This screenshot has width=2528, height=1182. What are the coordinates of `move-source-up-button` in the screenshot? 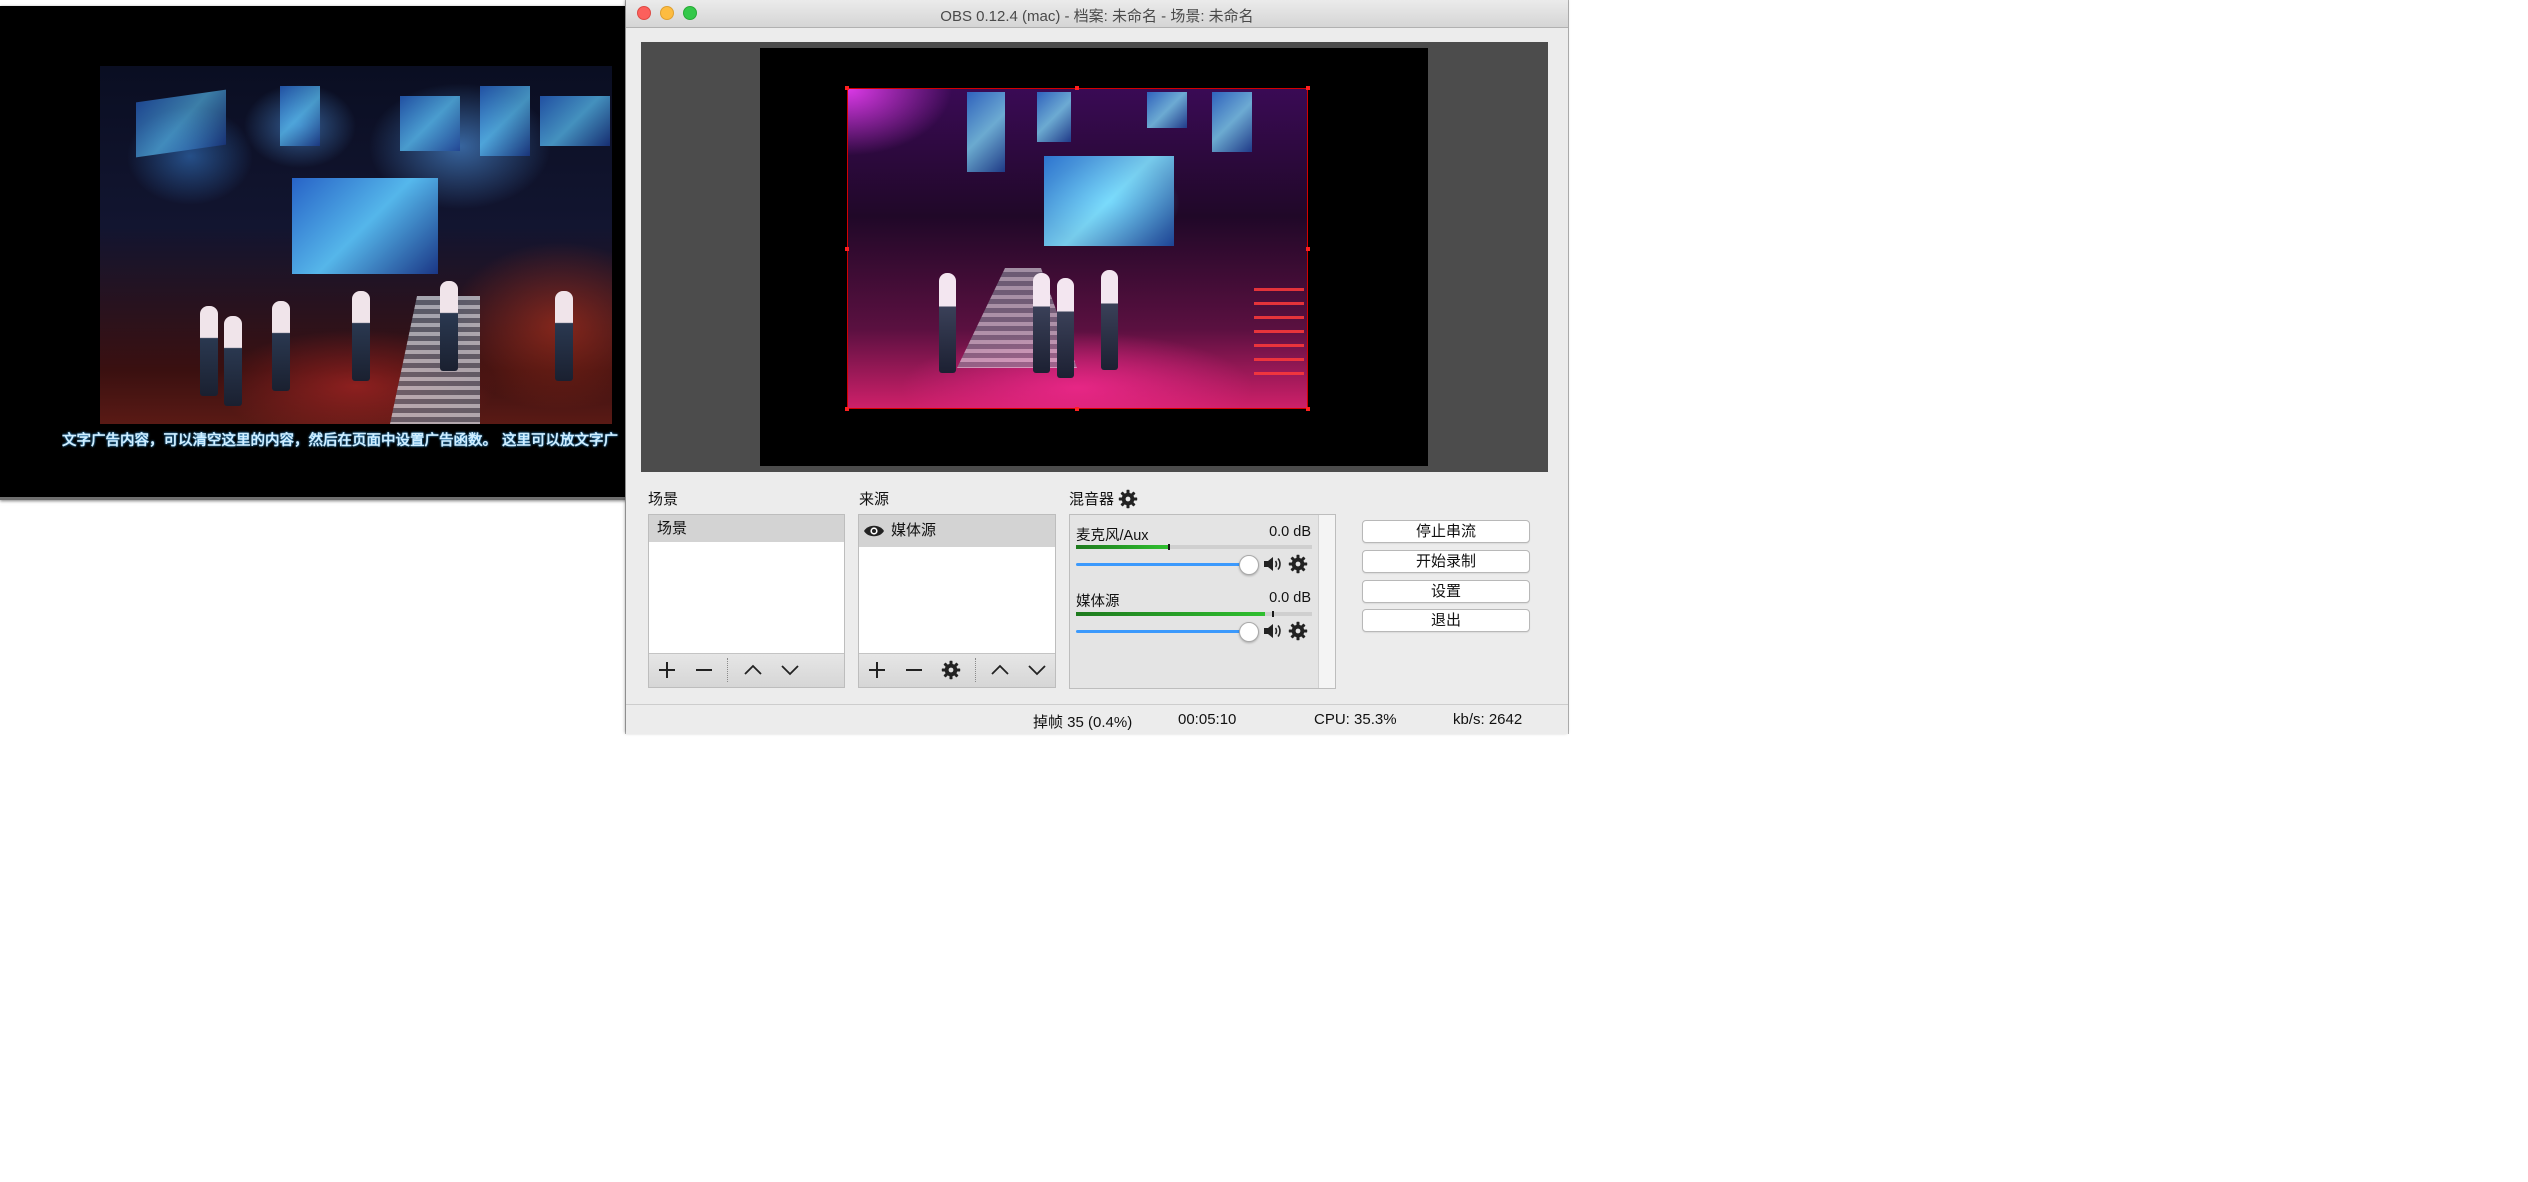 It's located at (1000, 670).